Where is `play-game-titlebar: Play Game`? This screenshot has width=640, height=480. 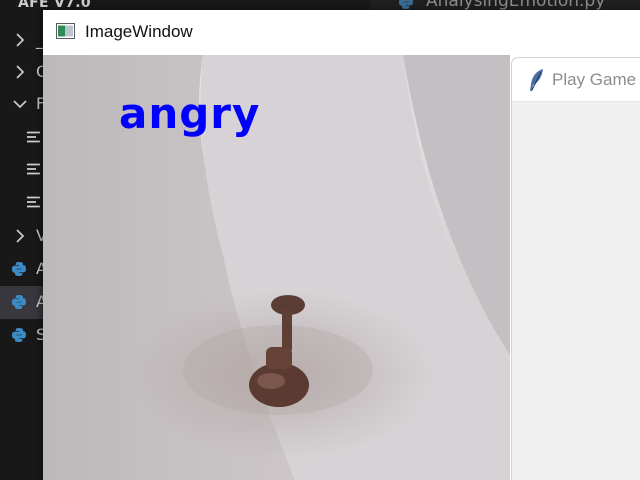 play-game-titlebar: Play Game is located at coordinates (576, 80).